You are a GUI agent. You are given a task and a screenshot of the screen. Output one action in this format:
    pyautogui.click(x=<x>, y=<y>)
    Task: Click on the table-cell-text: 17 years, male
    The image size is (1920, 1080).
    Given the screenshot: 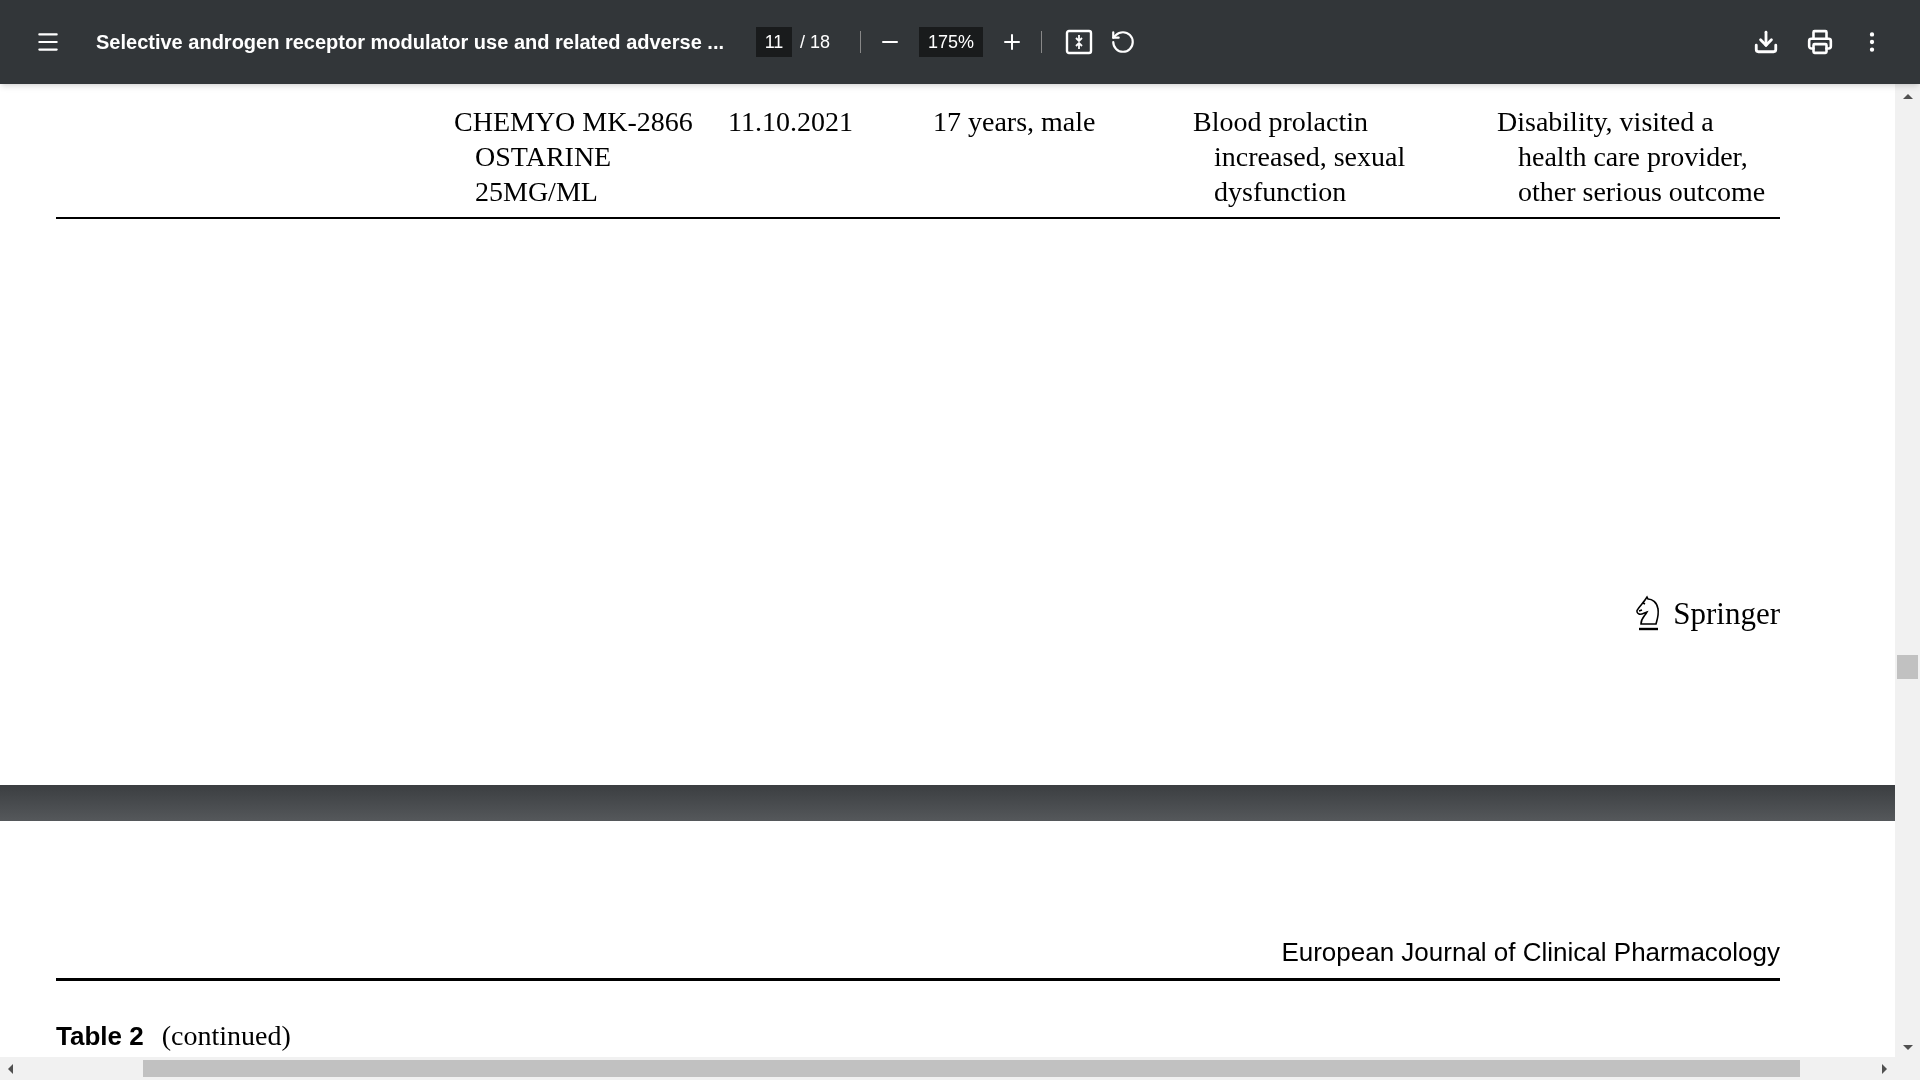 What is the action you would take?
    pyautogui.click(x=1015, y=122)
    